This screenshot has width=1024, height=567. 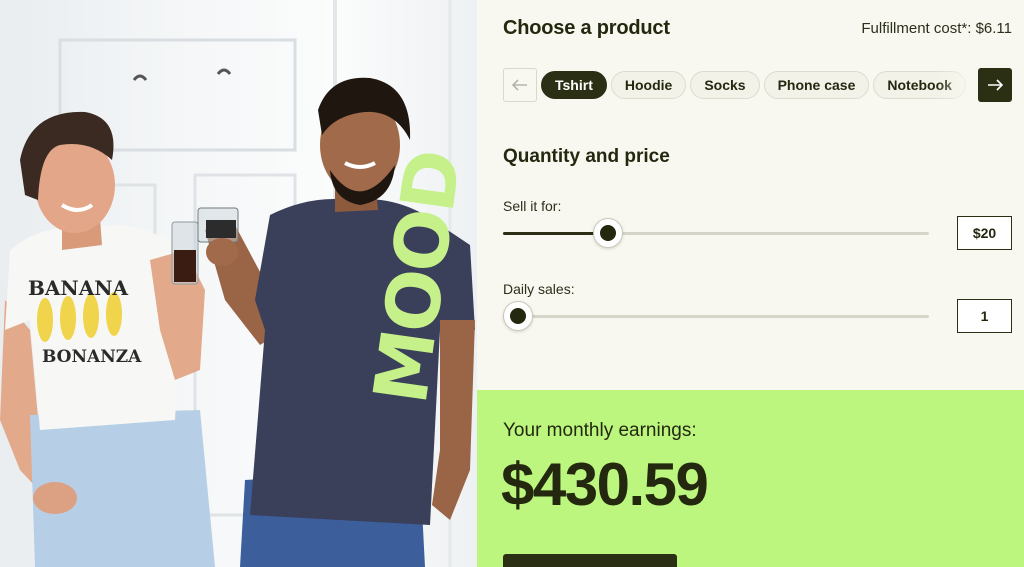 What do you see at coordinates (919, 85) in the screenshot?
I see `product-chip-notebook: Notebook` at bounding box center [919, 85].